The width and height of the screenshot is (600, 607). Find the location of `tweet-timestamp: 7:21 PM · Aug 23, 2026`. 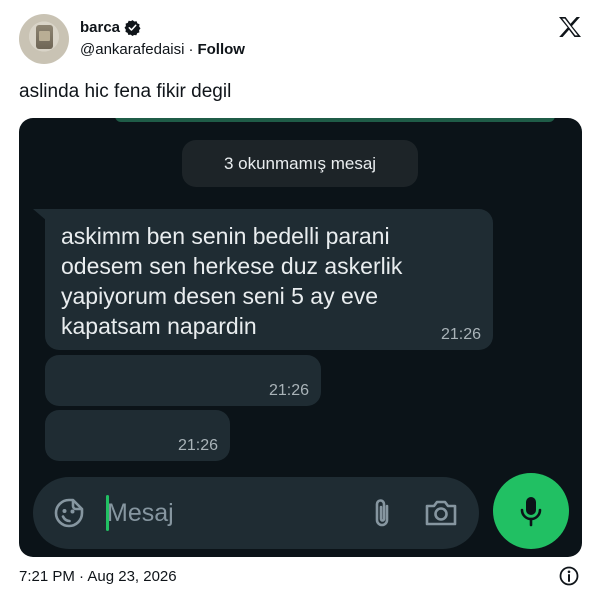

tweet-timestamp: 7:21 PM · Aug 23, 2026 is located at coordinates (98, 576).